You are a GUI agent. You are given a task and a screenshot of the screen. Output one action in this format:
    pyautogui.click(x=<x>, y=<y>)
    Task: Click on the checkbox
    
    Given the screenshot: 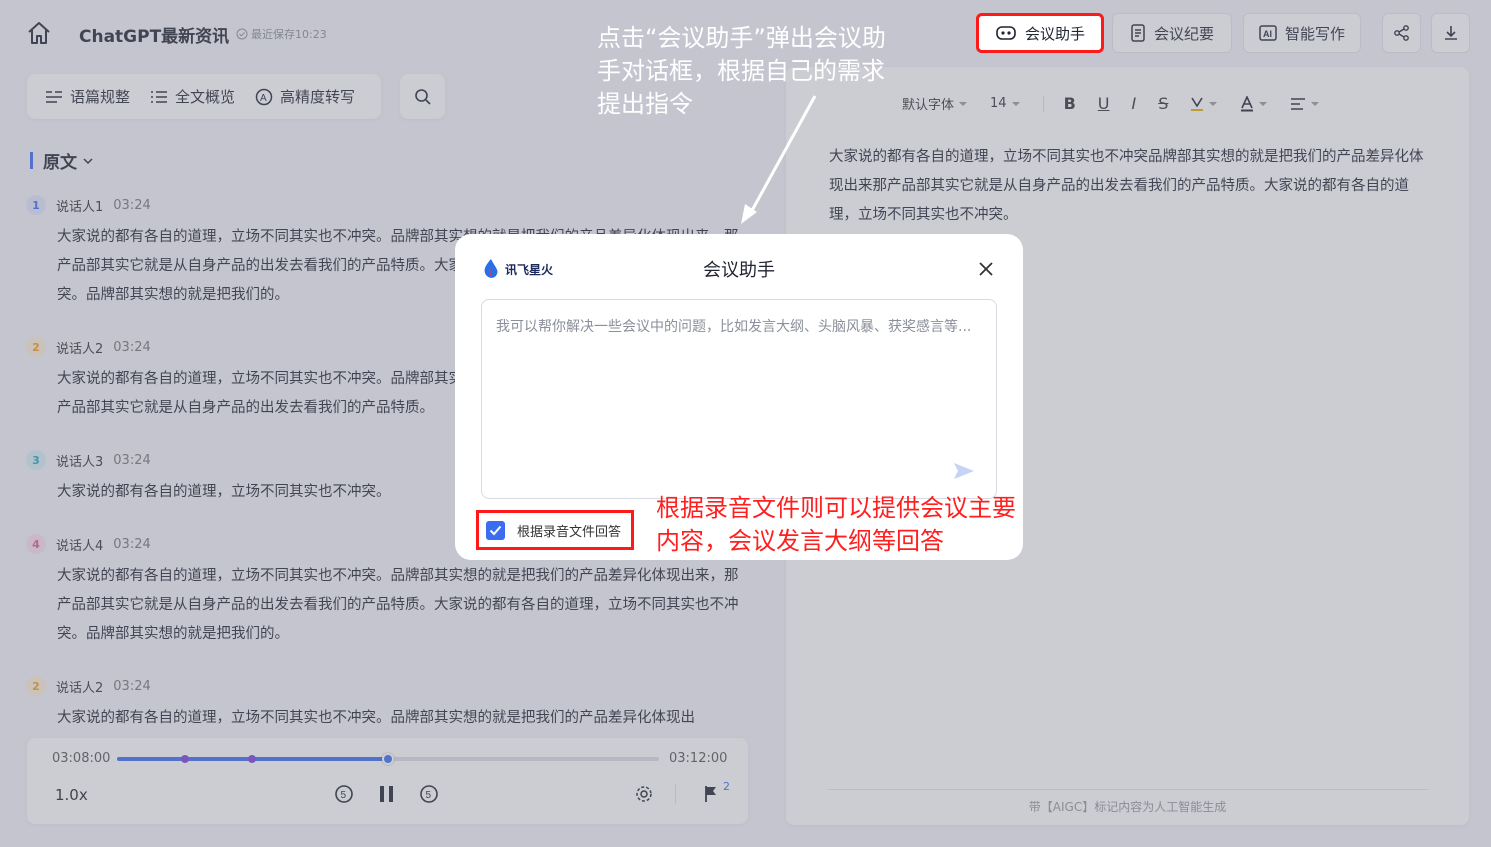 What is the action you would take?
    pyautogui.click(x=495, y=530)
    